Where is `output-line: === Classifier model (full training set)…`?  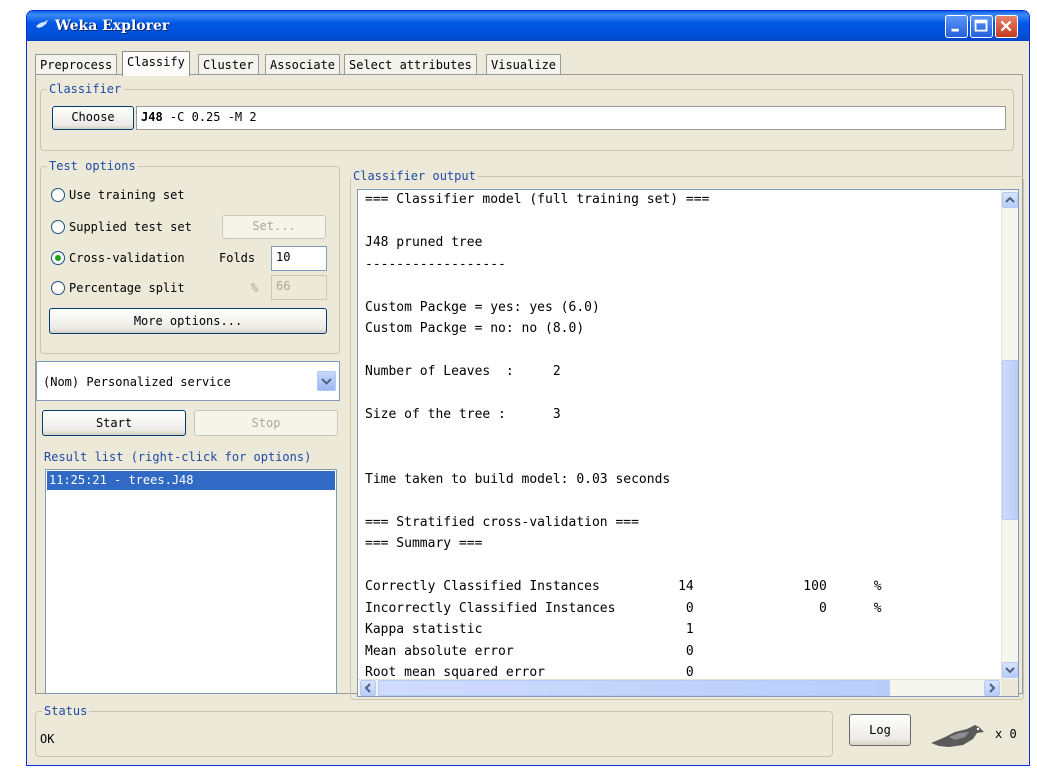 output-line: === Classifier model (full training set)… is located at coordinates (537, 199).